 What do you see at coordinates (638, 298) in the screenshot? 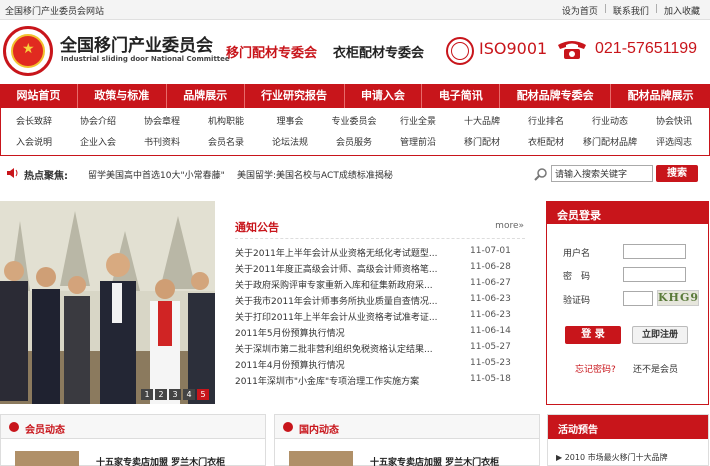
I see `captcha-input` at bounding box center [638, 298].